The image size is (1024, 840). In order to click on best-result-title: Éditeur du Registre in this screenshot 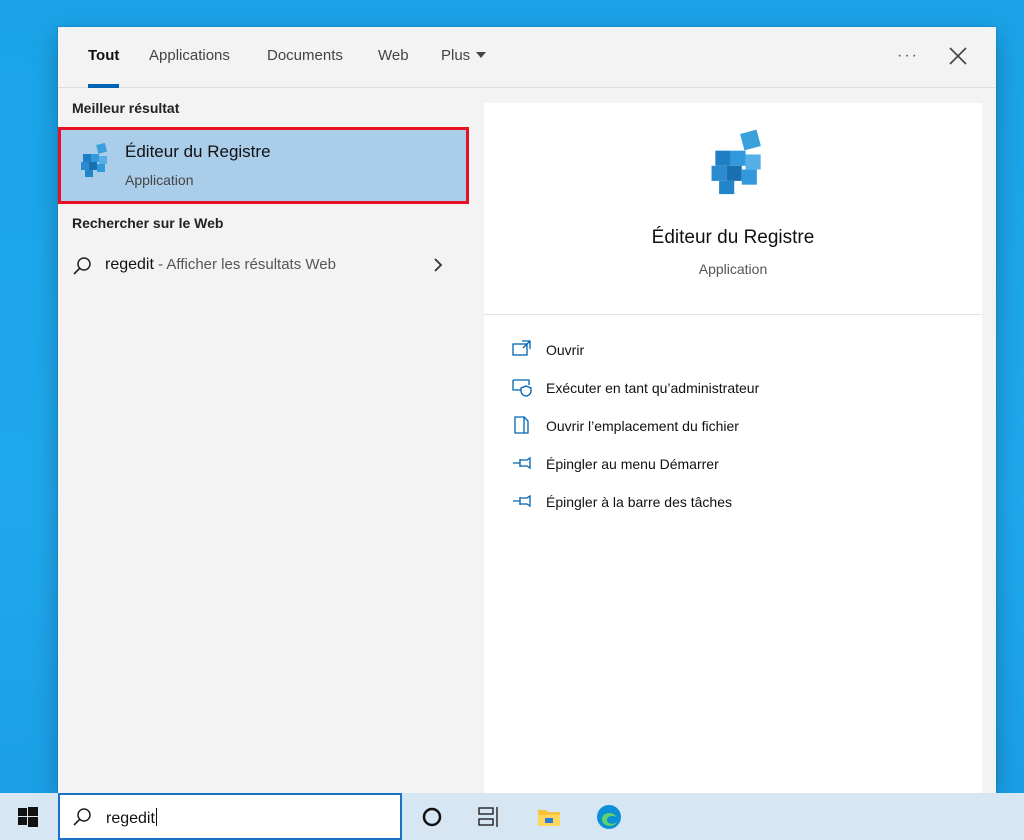, I will do `click(198, 151)`.